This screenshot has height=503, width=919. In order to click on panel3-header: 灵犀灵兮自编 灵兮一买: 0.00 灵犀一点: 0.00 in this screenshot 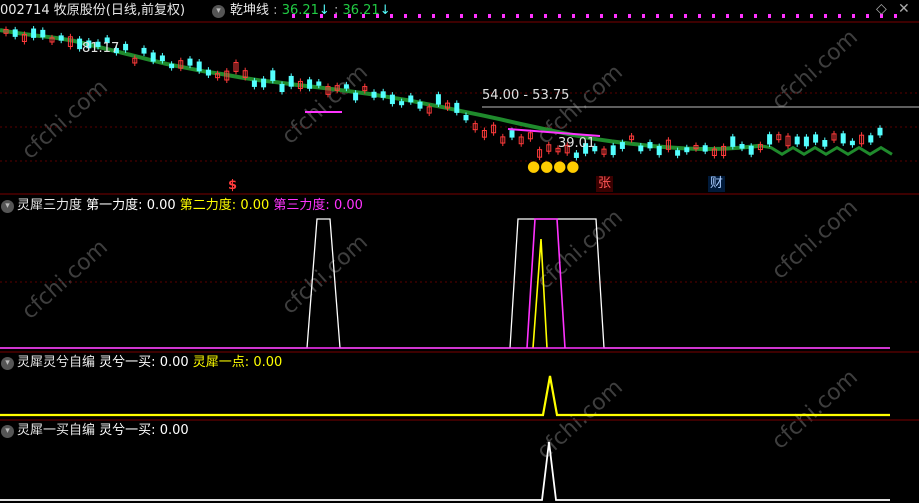, I will do `click(150, 362)`.